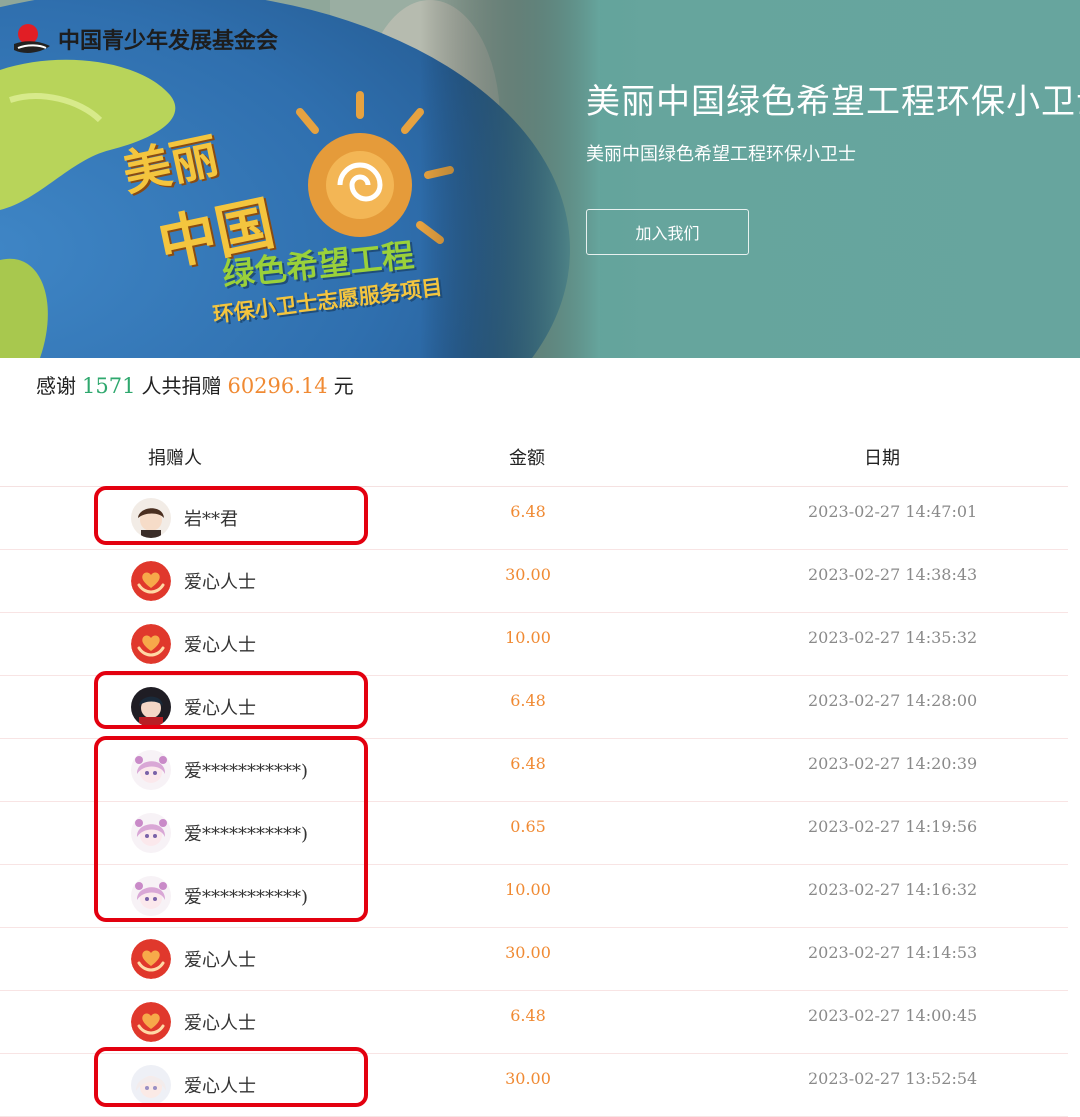  Describe the element at coordinates (893, 700) in the screenshot. I see `donation-date: 2023-02-27 14:28:00` at that location.